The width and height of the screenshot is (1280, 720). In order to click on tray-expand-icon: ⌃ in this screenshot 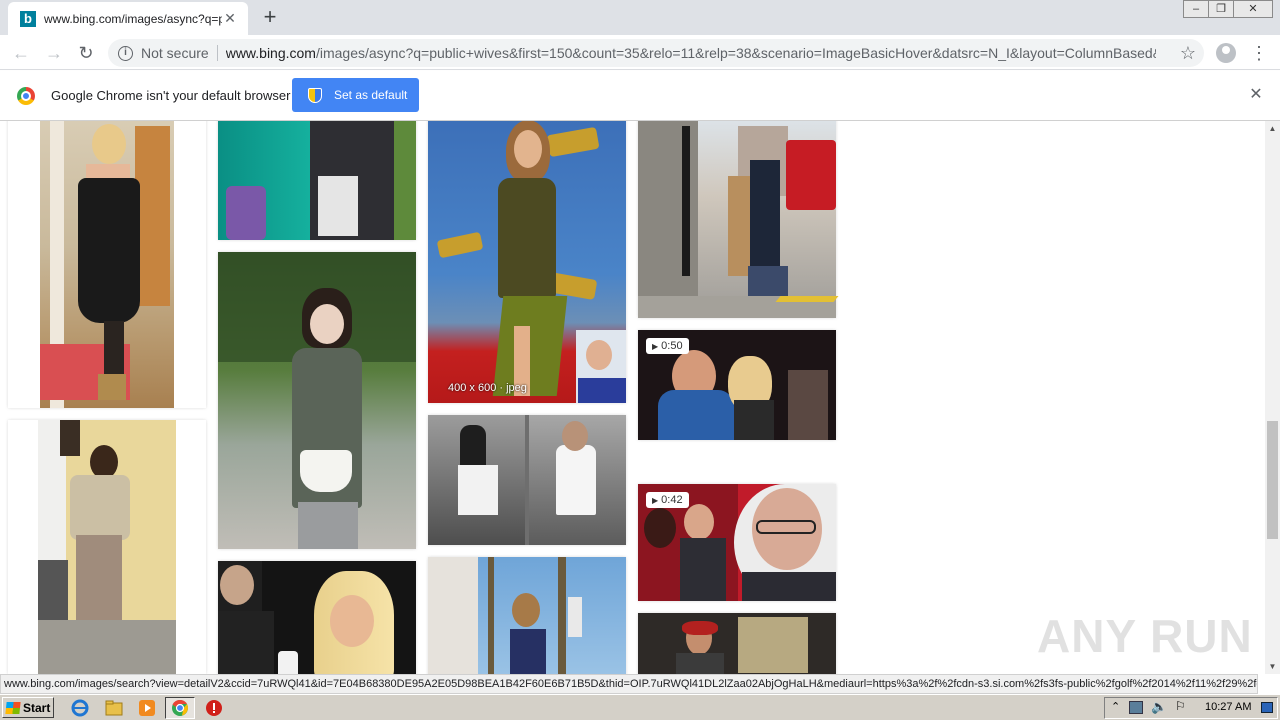, I will do `click(1115, 706)`.